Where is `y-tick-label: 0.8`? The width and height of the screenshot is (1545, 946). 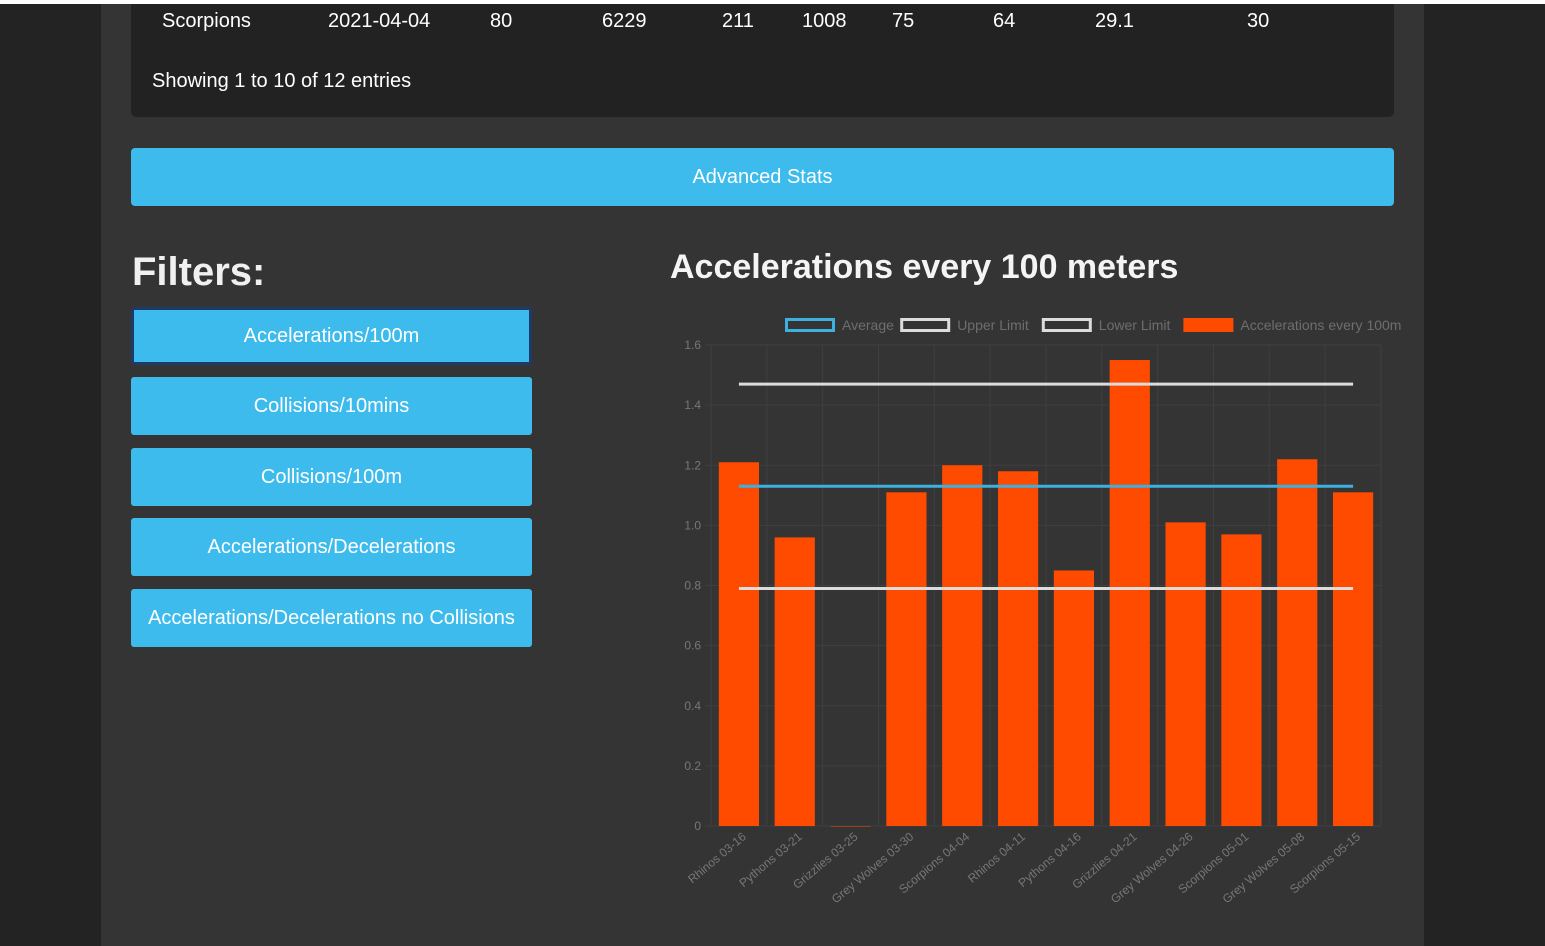
y-tick-label: 0.8 is located at coordinates (692, 586).